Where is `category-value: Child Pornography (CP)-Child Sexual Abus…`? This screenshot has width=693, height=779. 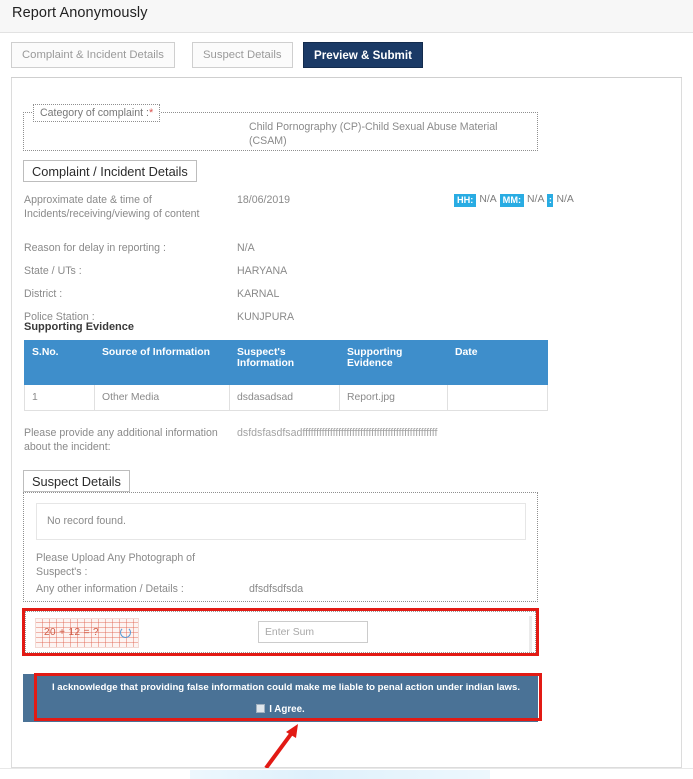
category-value: Child Pornography (CP)-Child Sexual Abus… is located at coordinates (373, 134).